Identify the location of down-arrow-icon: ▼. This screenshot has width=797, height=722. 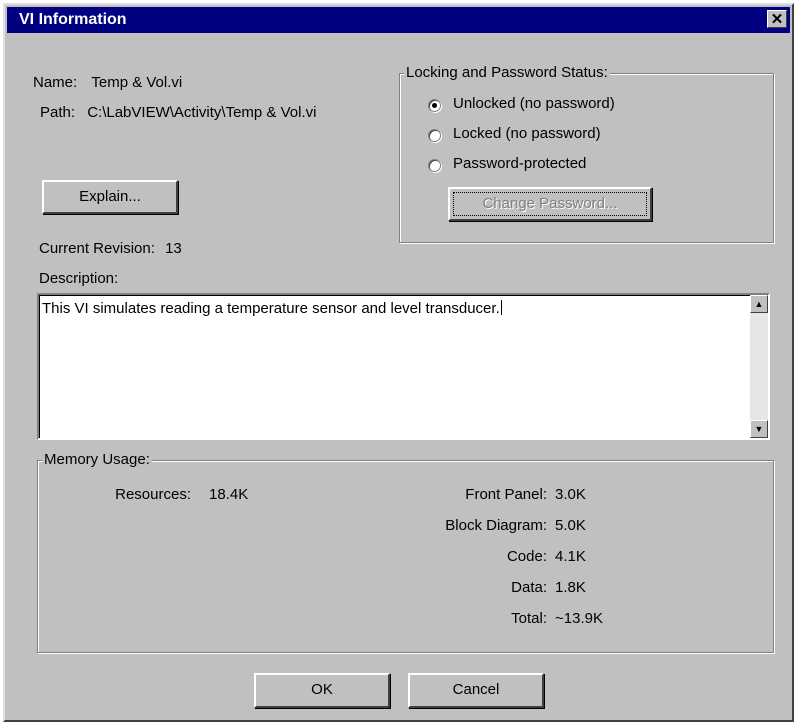
(759, 429).